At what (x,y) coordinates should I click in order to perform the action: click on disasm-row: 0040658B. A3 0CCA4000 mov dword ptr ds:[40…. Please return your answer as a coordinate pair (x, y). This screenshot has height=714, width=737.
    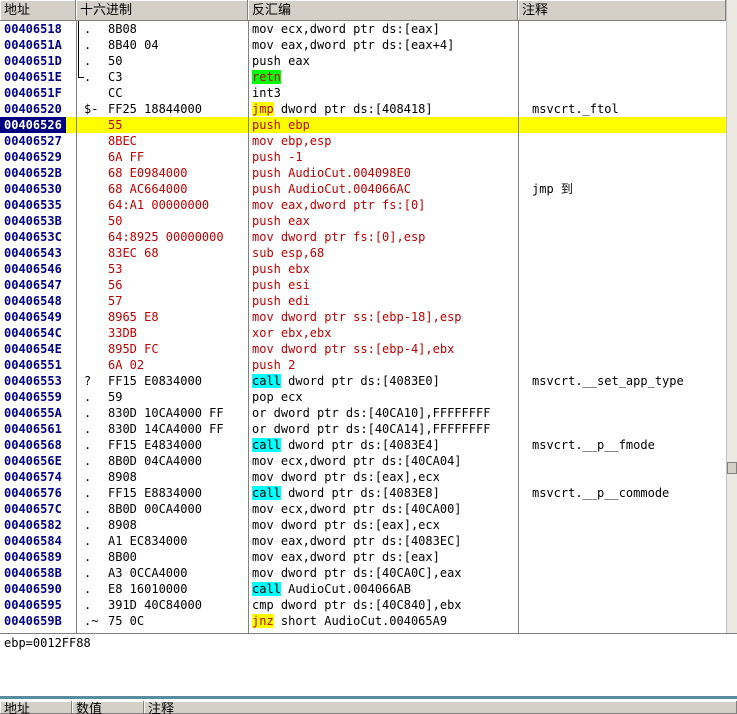
    Looking at the image, I should click on (363, 573).